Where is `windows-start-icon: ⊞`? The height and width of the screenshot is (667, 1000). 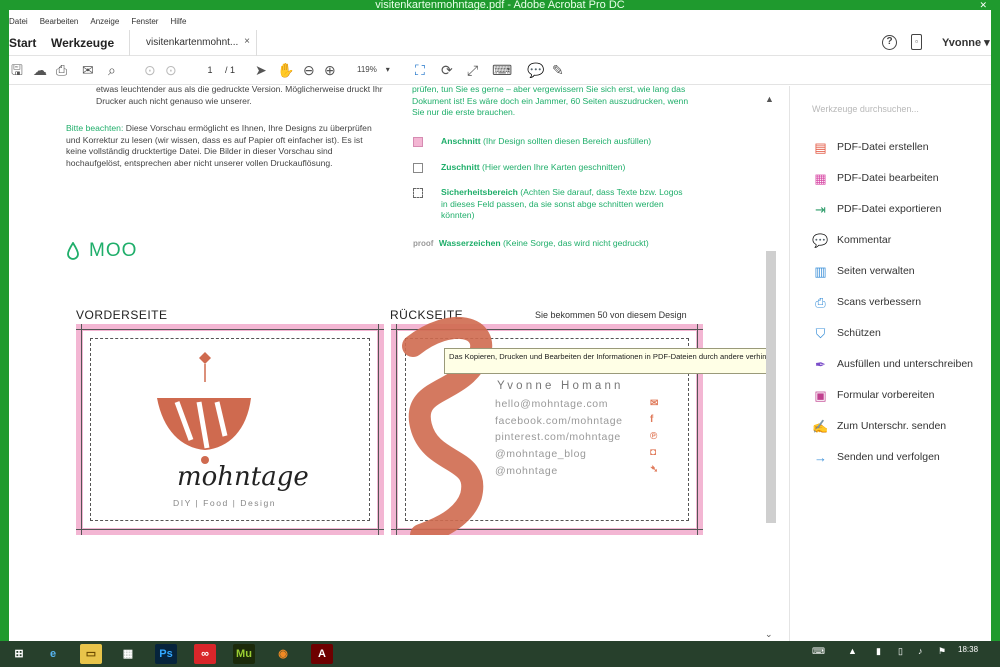 windows-start-icon: ⊞ is located at coordinates (19, 654).